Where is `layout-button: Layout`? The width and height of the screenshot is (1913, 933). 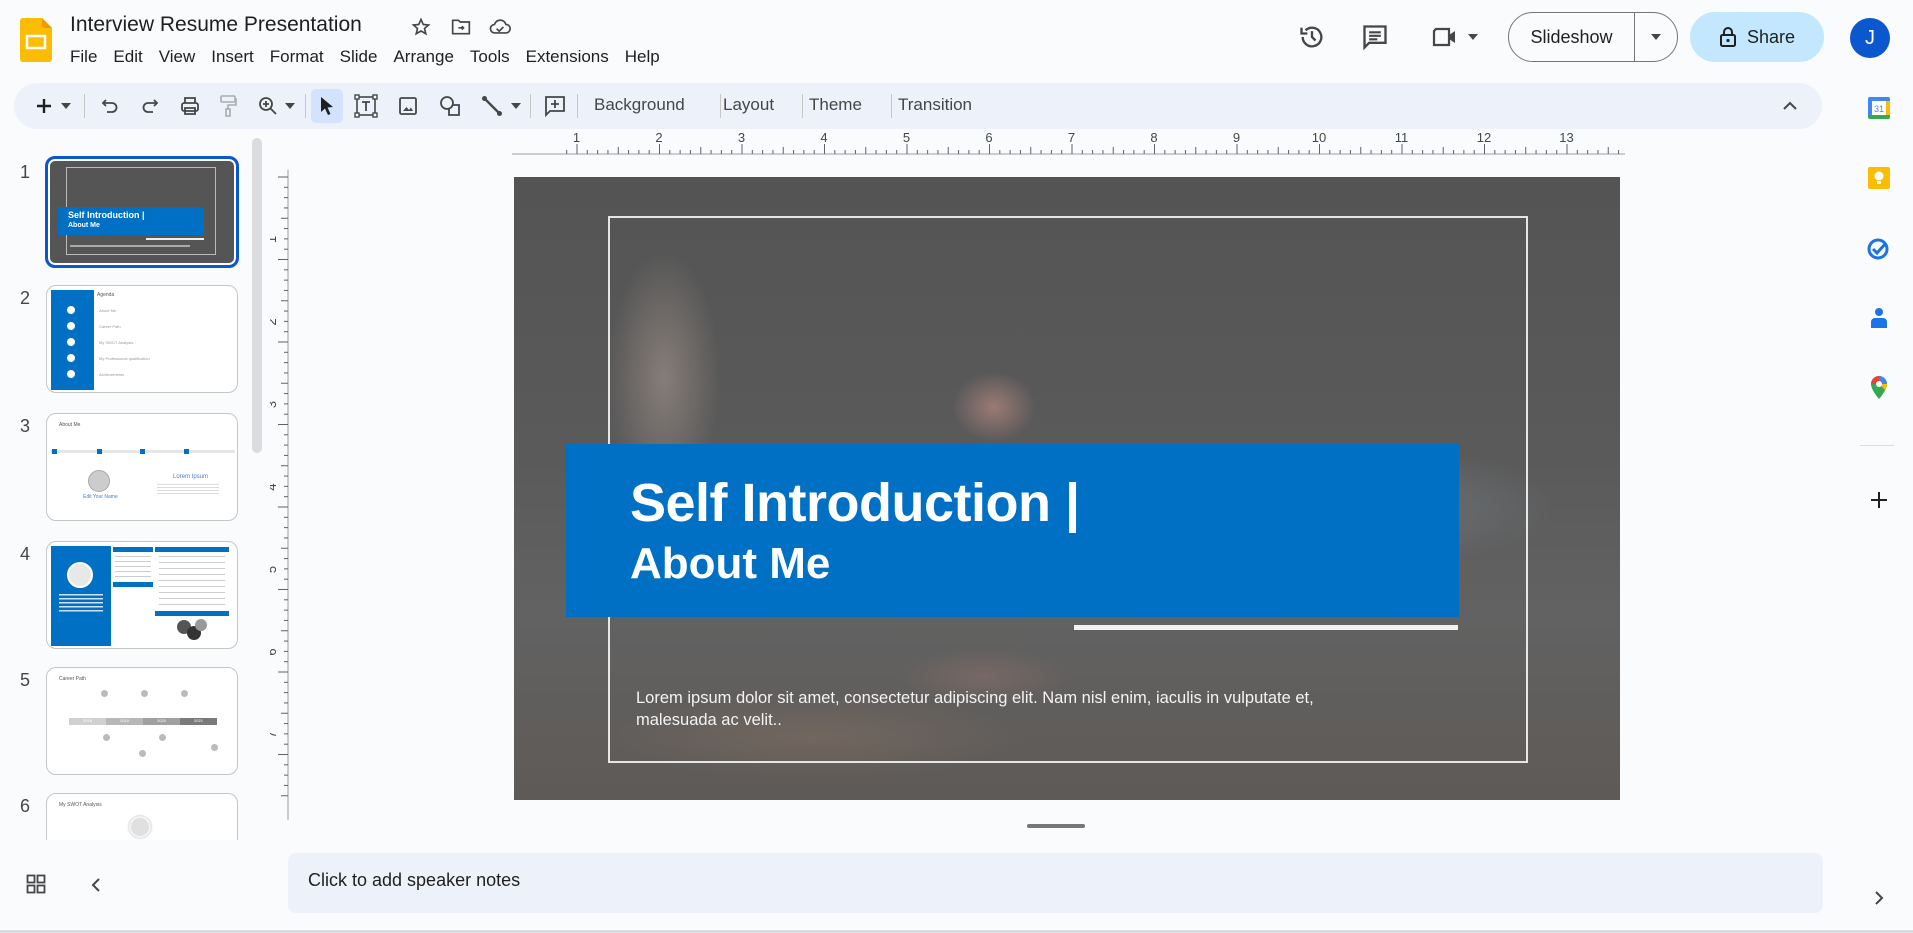
layout-button: Layout is located at coordinates (748, 105).